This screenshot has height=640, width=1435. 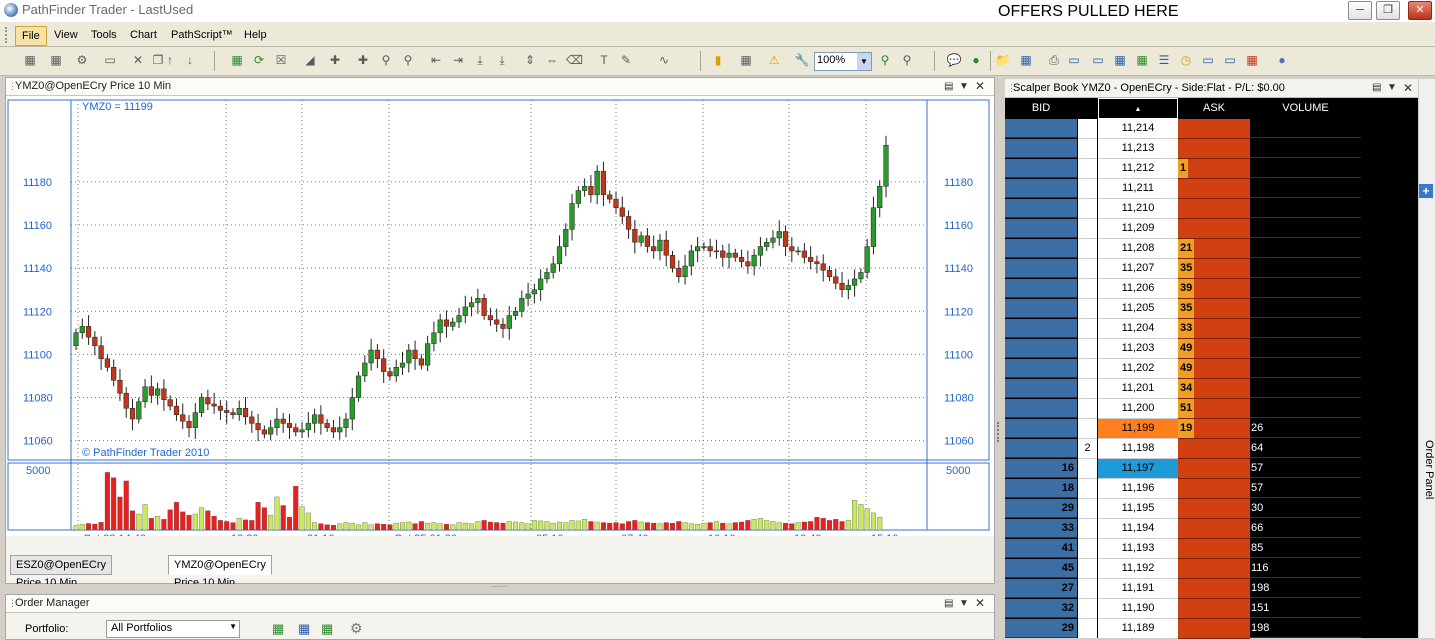 What do you see at coordinates (1282, 60) in the screenshot?
I see `help-icon: ●` at bounding box center [1282, 60].